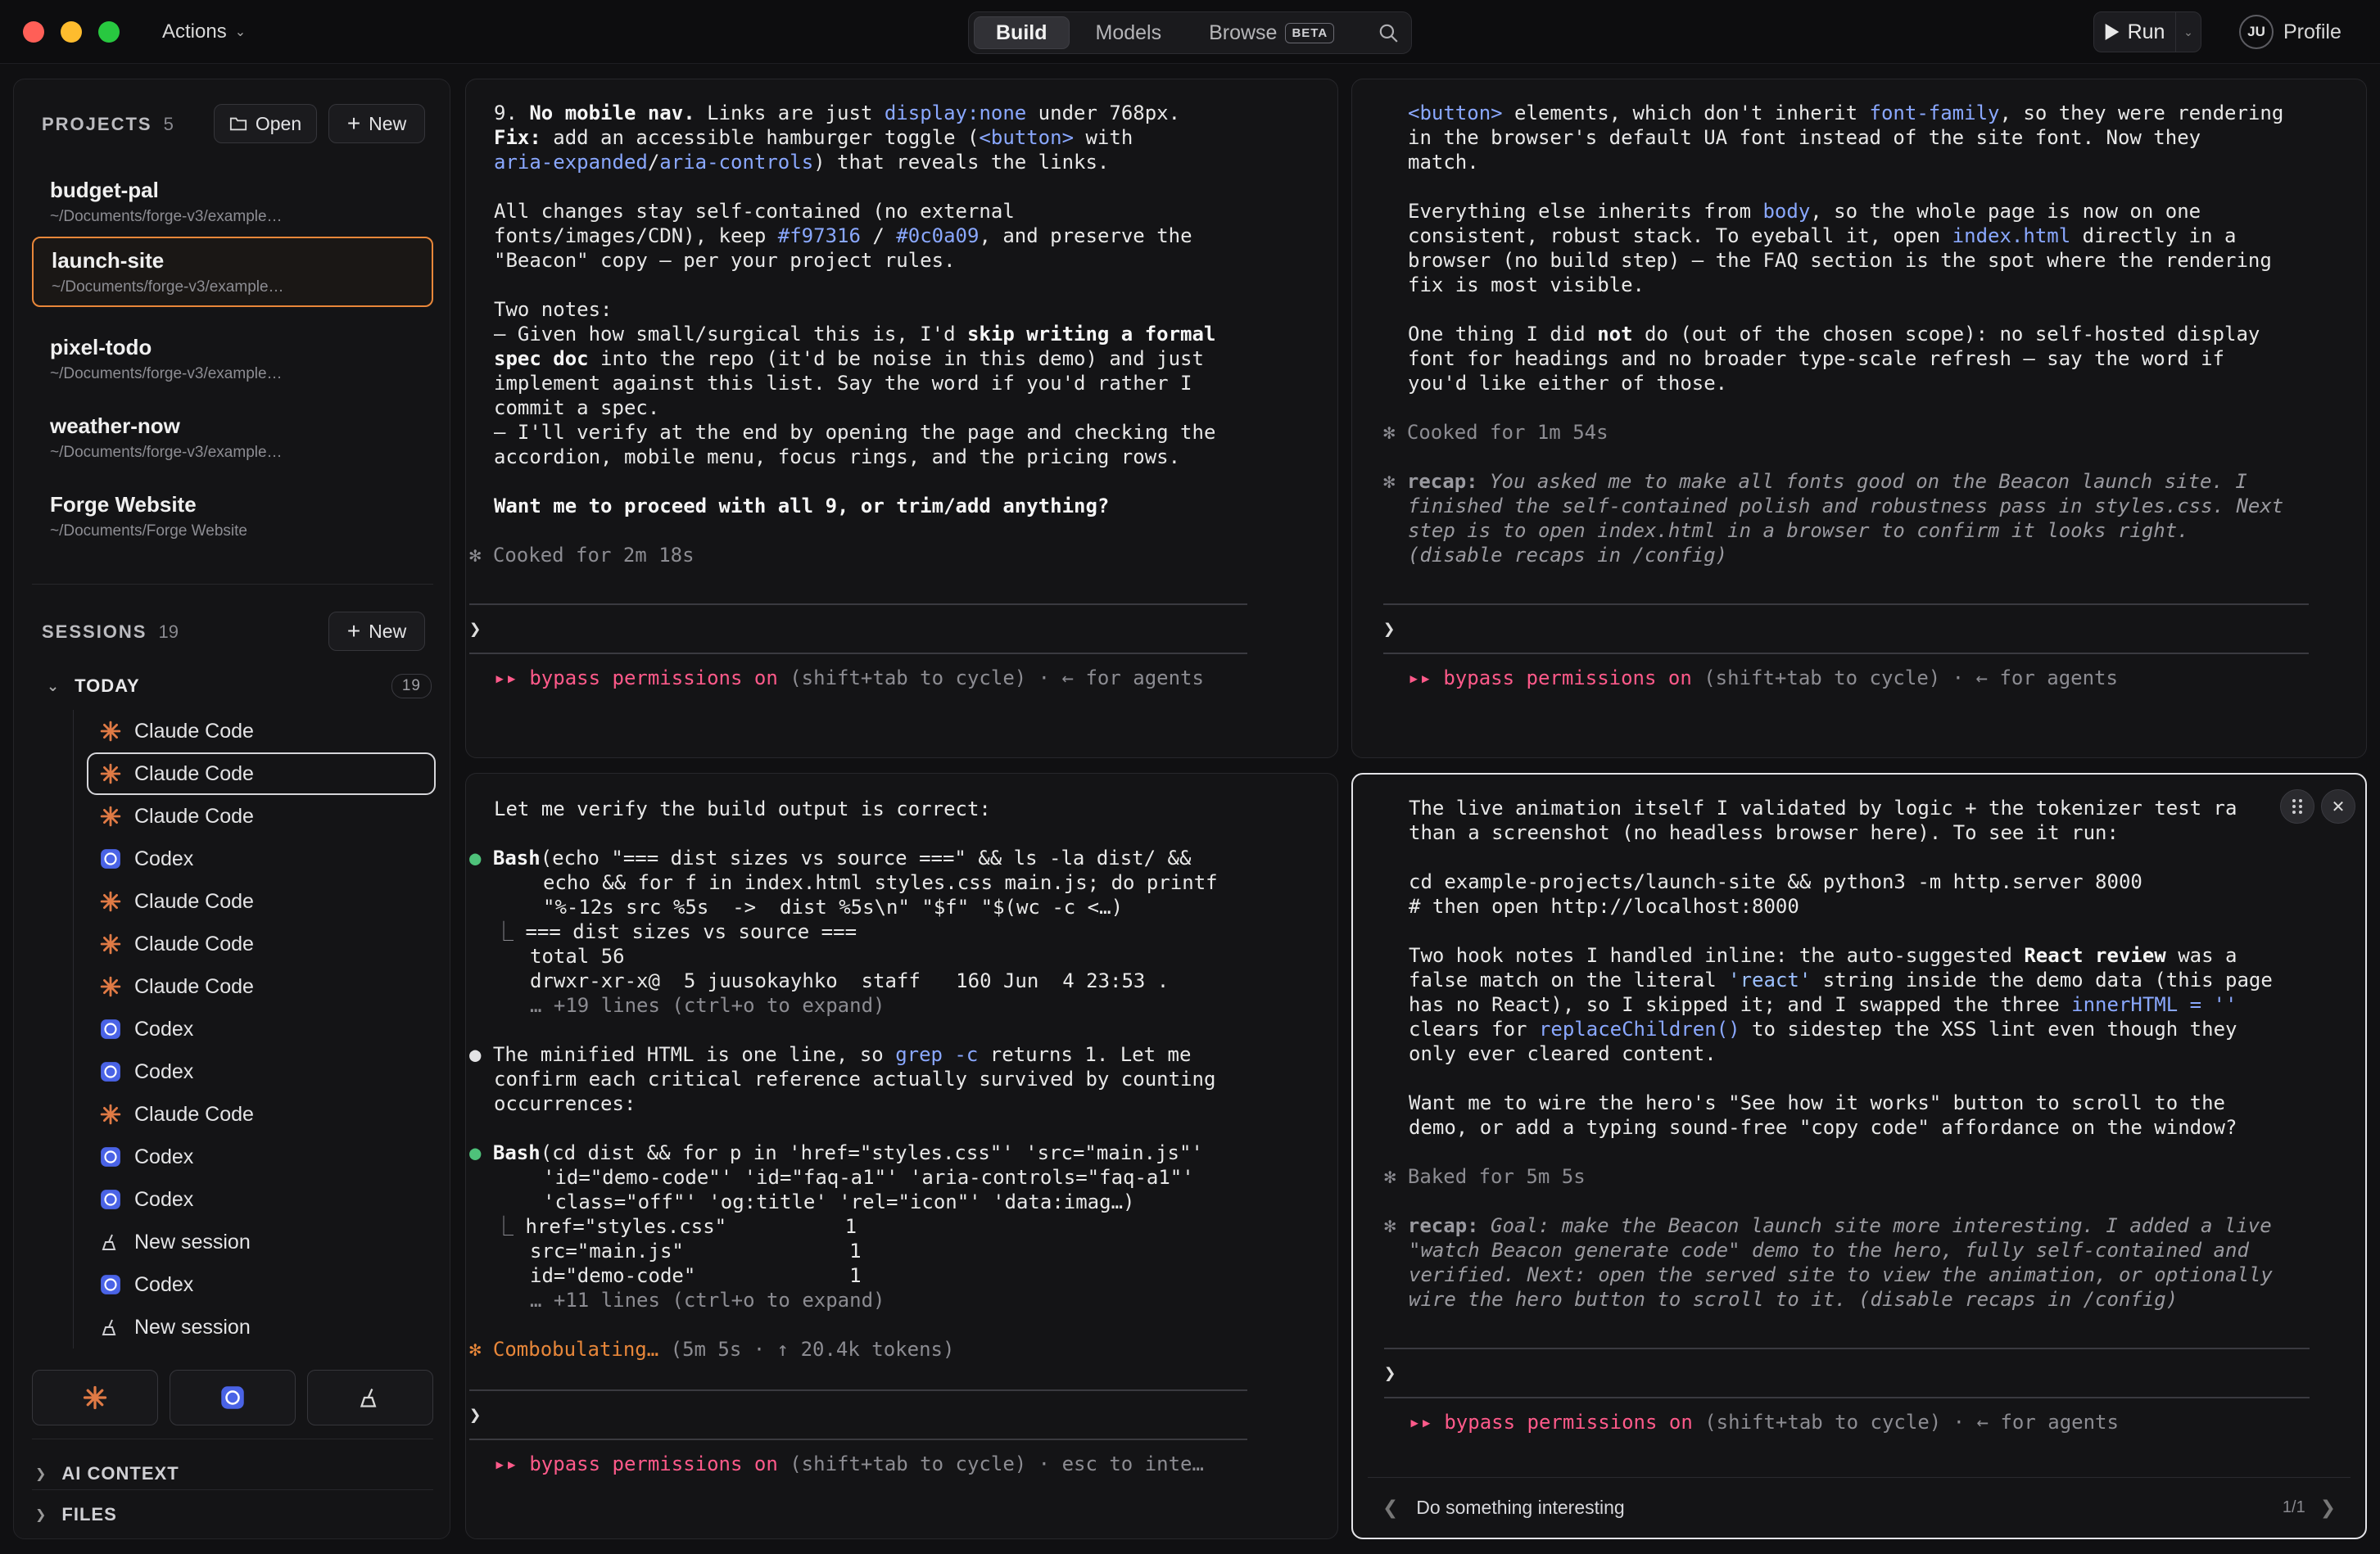  I want to click on new-session-button: + New, so click(376, 631).